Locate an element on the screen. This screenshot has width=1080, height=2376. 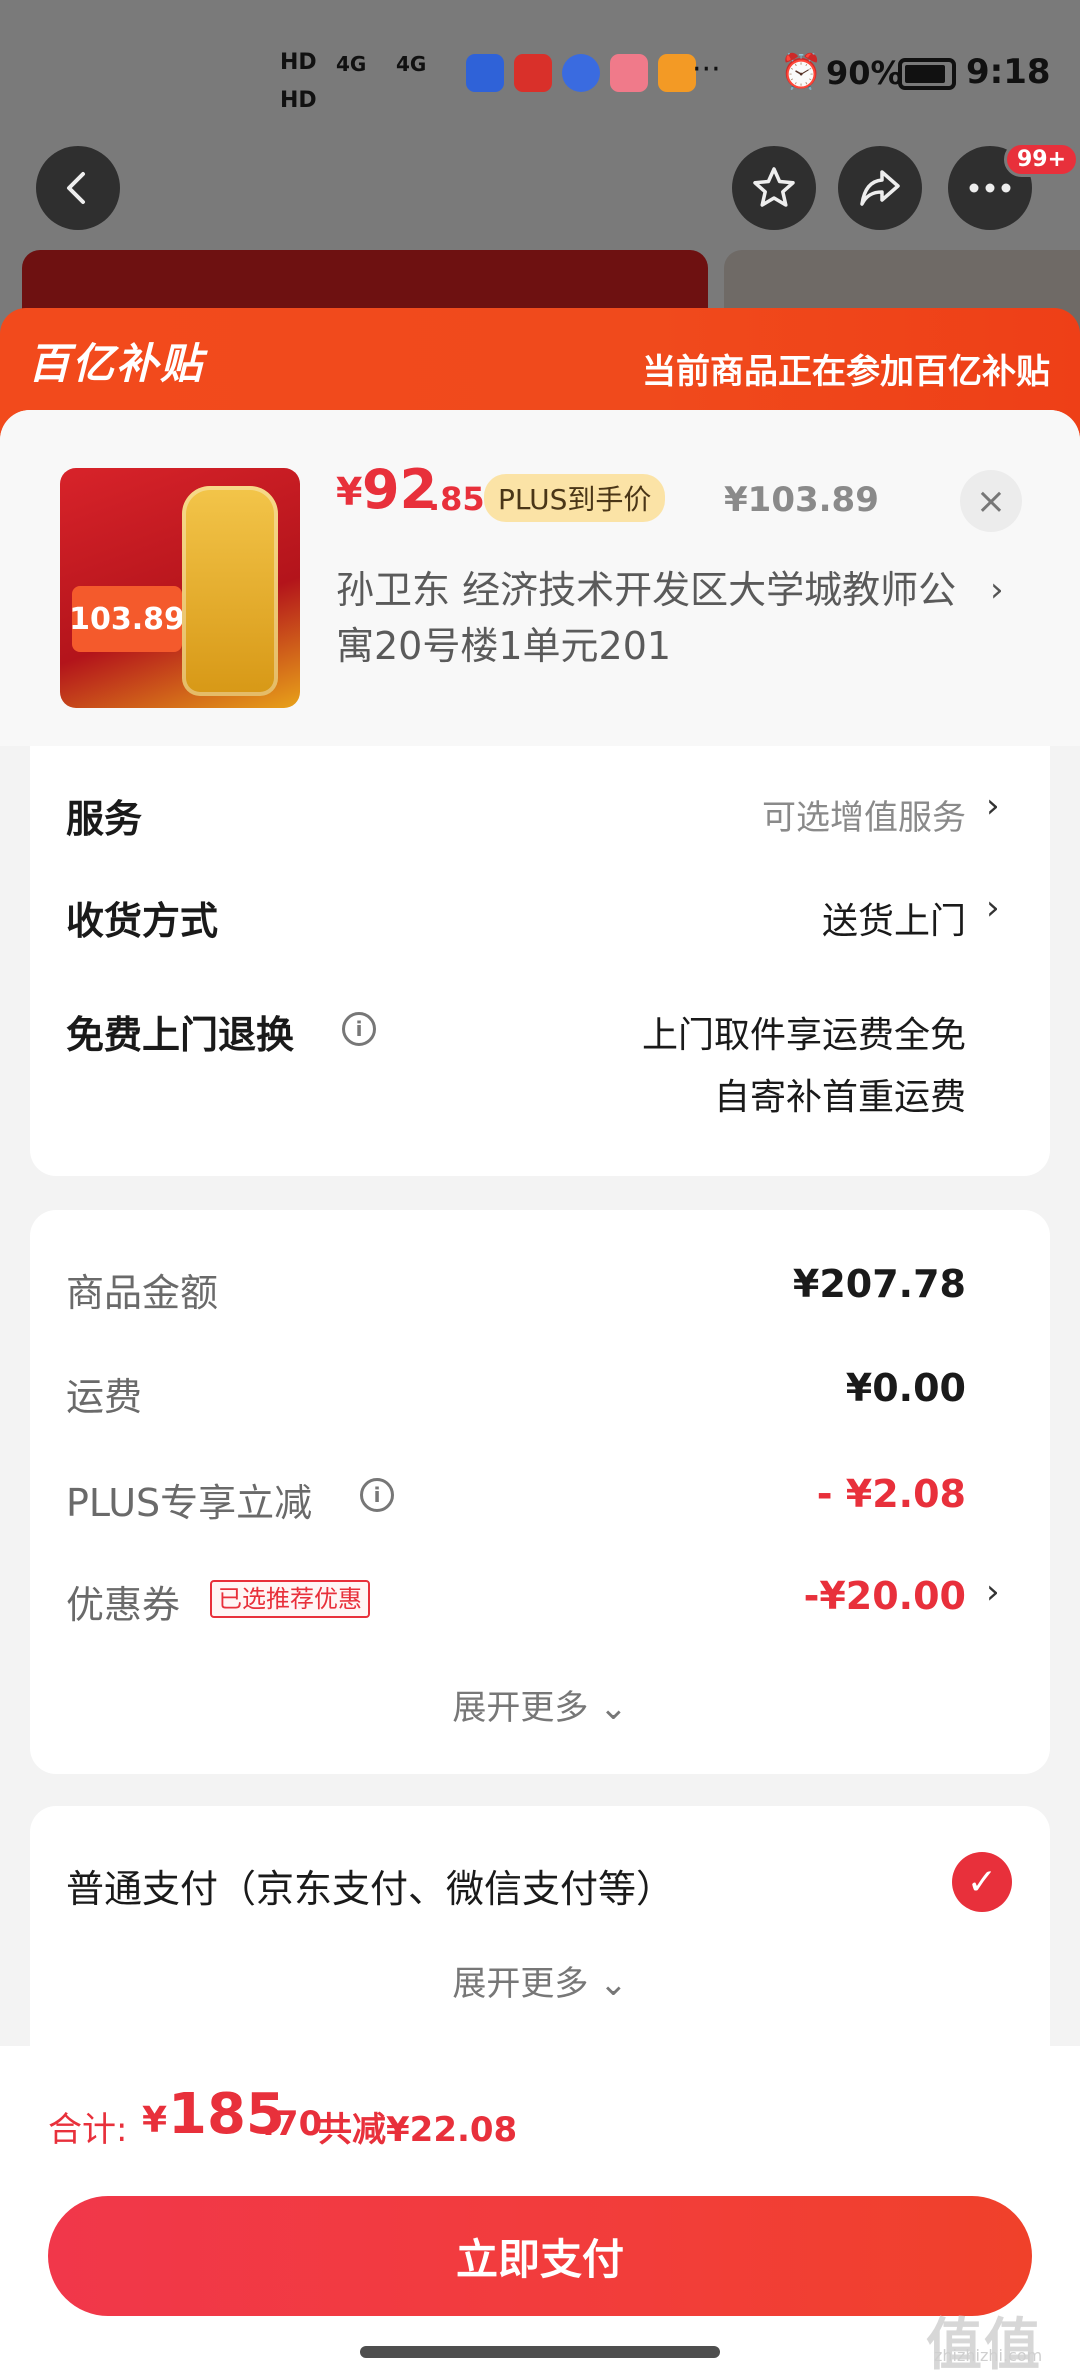
product-image-price-tag: 103.89 is located at coordinates (127, 619).